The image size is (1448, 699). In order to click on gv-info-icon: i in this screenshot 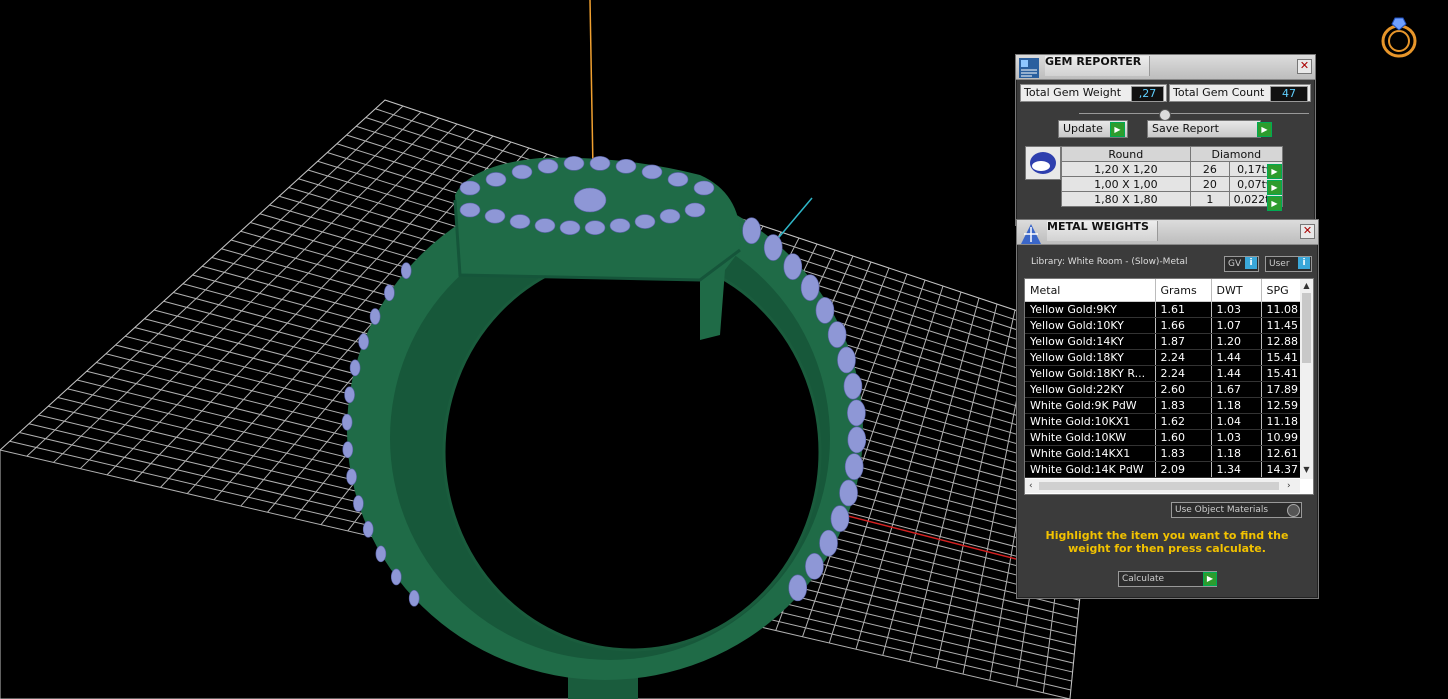, I will do `click(1251, 263)`.